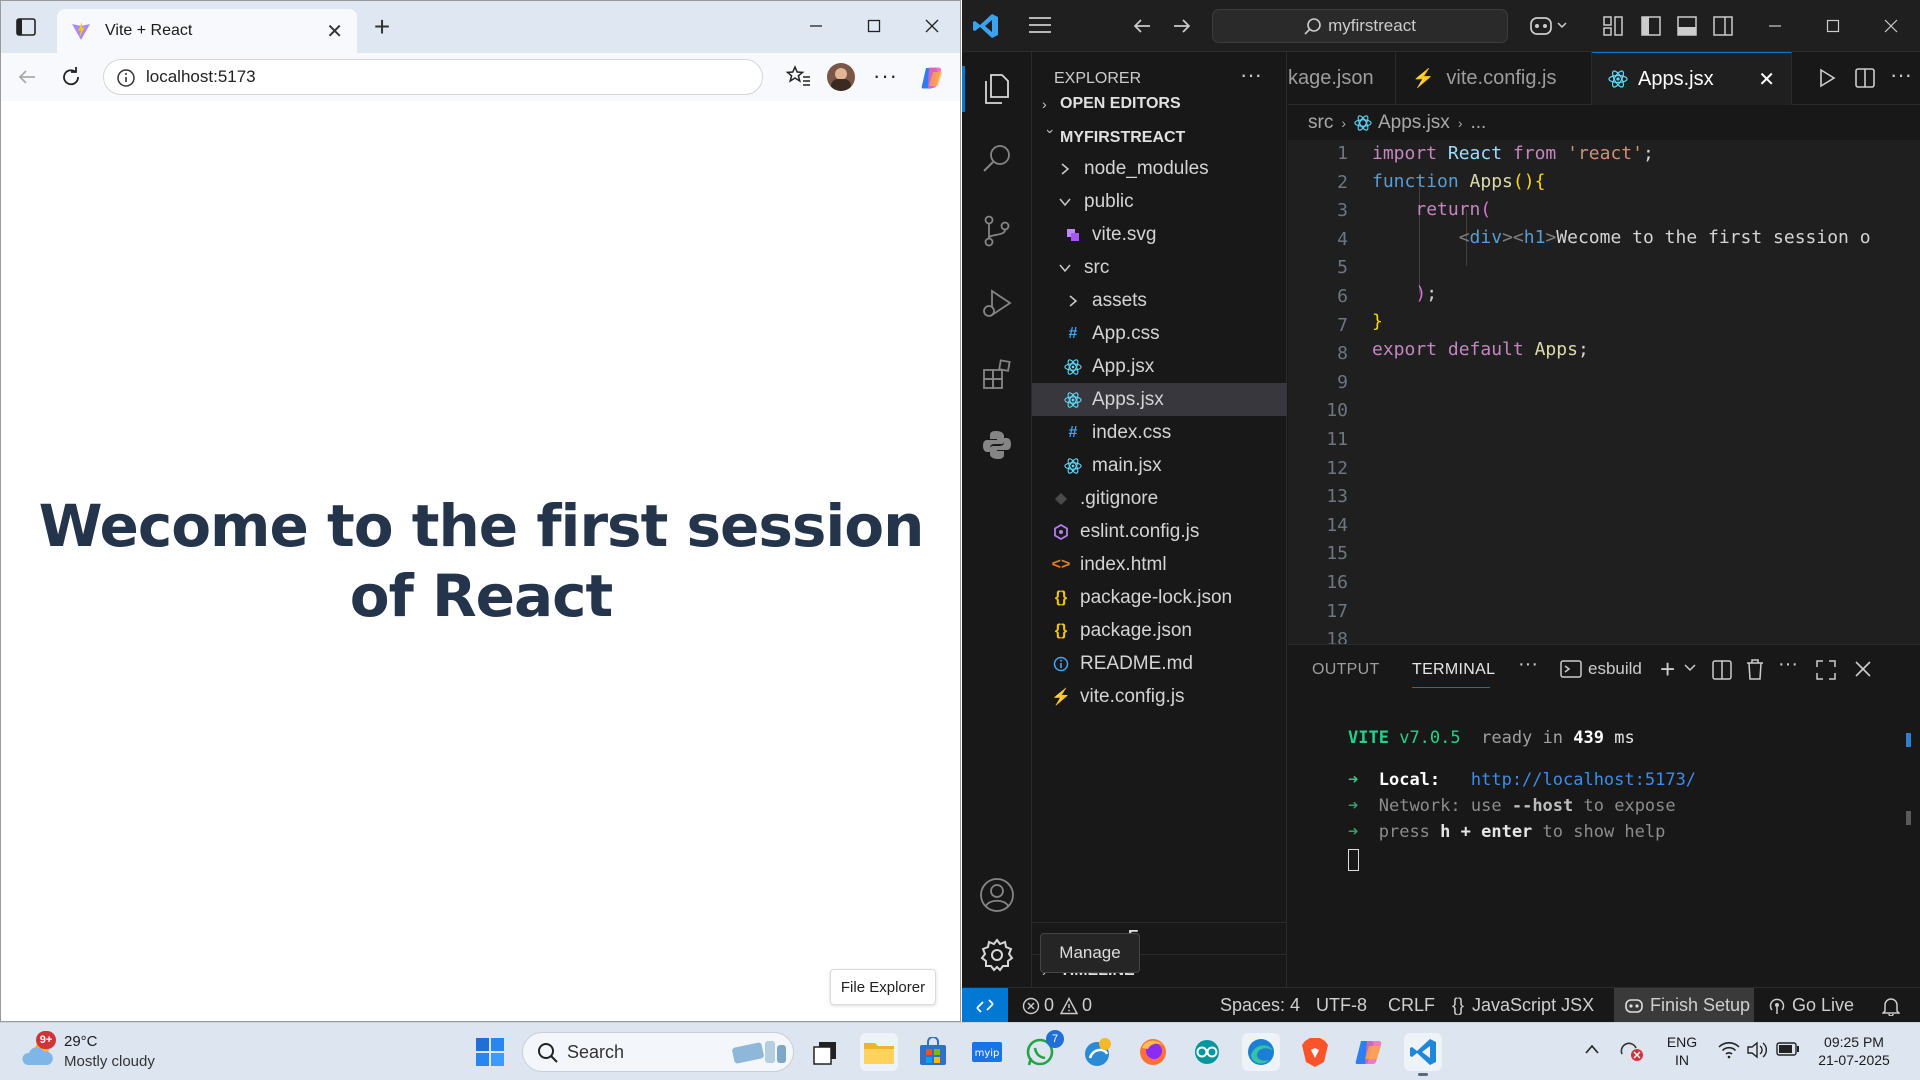 Image resolution: width=1920 pixels, height=1080 pixels. Describe the element at coordinates (1729, 1050) in the screenshot. I see `wifi-icon` at that location.